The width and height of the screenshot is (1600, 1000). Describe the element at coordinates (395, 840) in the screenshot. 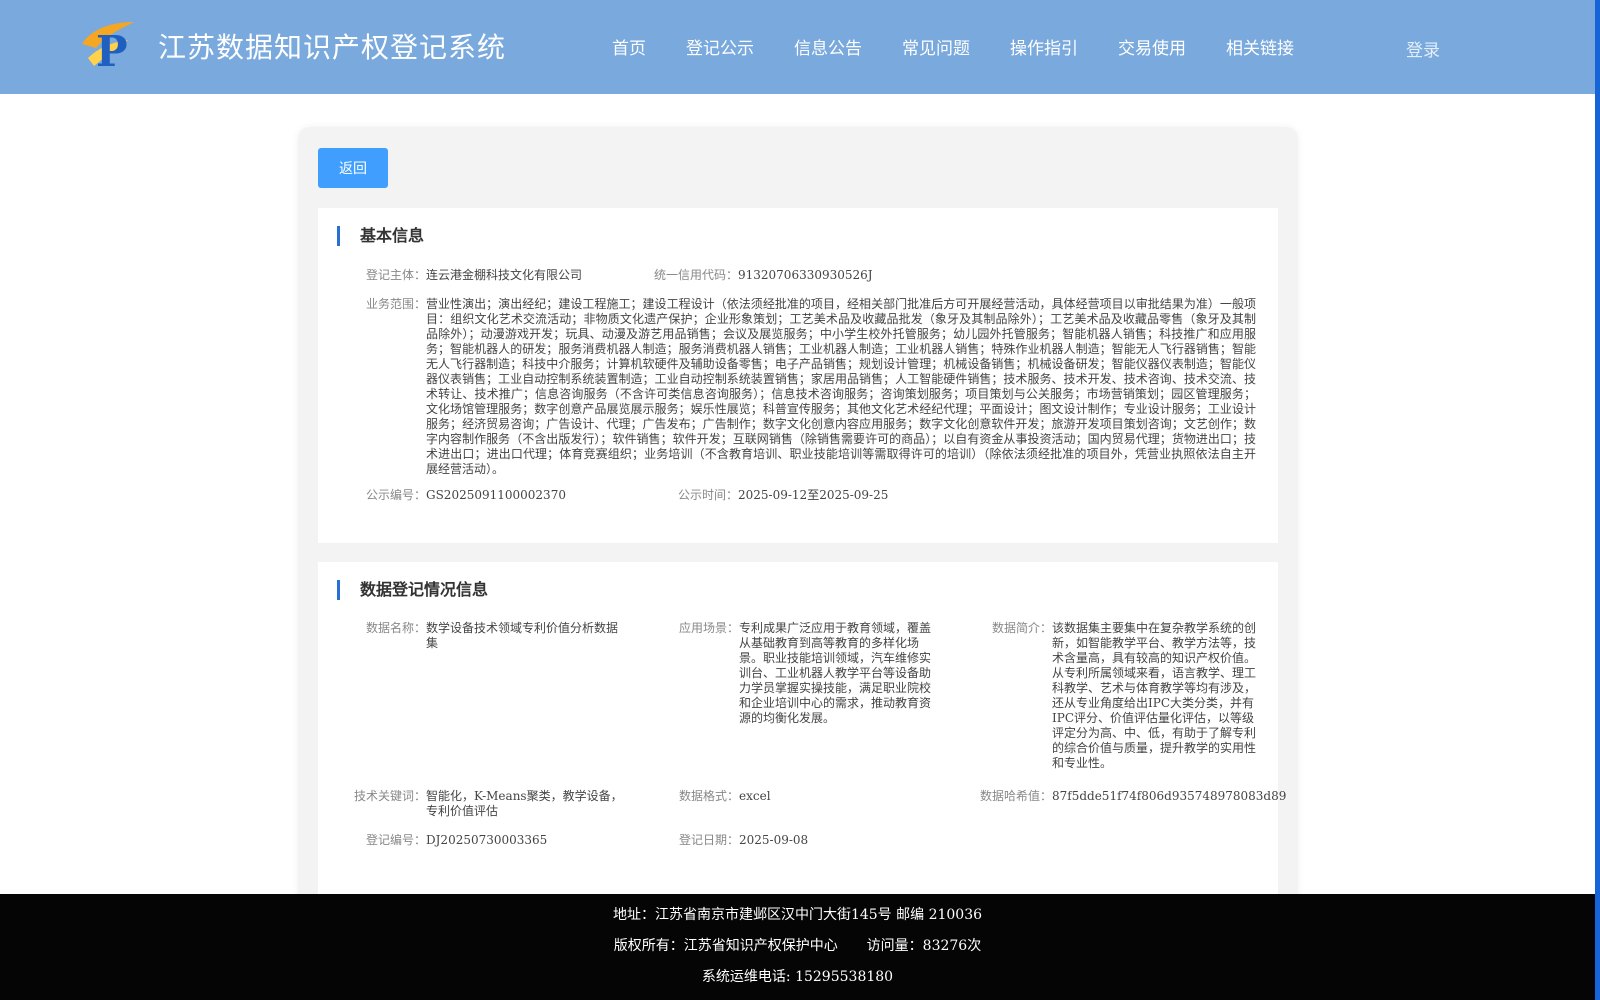

I see `field-label: 登记编号：` at that location.